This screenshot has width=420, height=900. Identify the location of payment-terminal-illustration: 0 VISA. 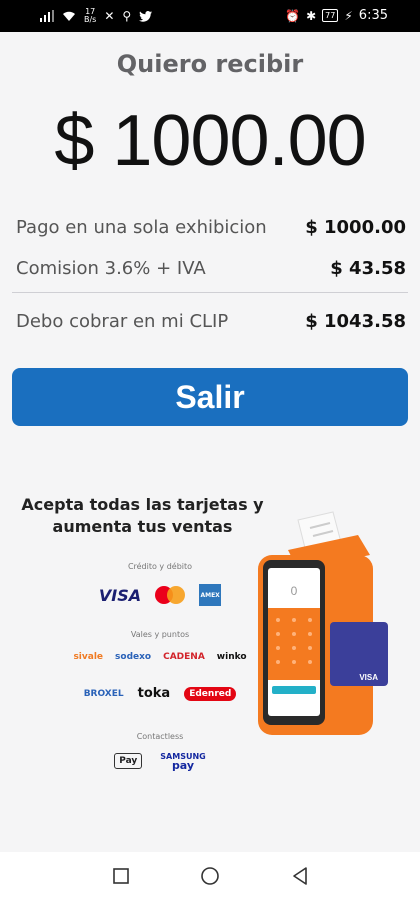
(323, 623).